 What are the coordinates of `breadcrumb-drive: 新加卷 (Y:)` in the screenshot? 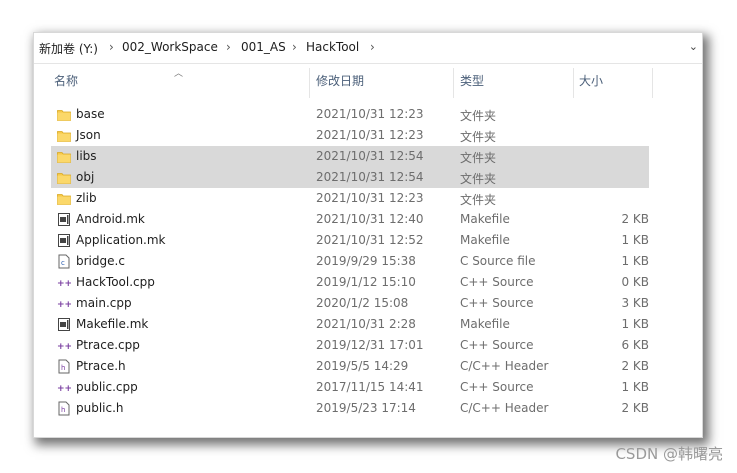 It's located at (68, 48).